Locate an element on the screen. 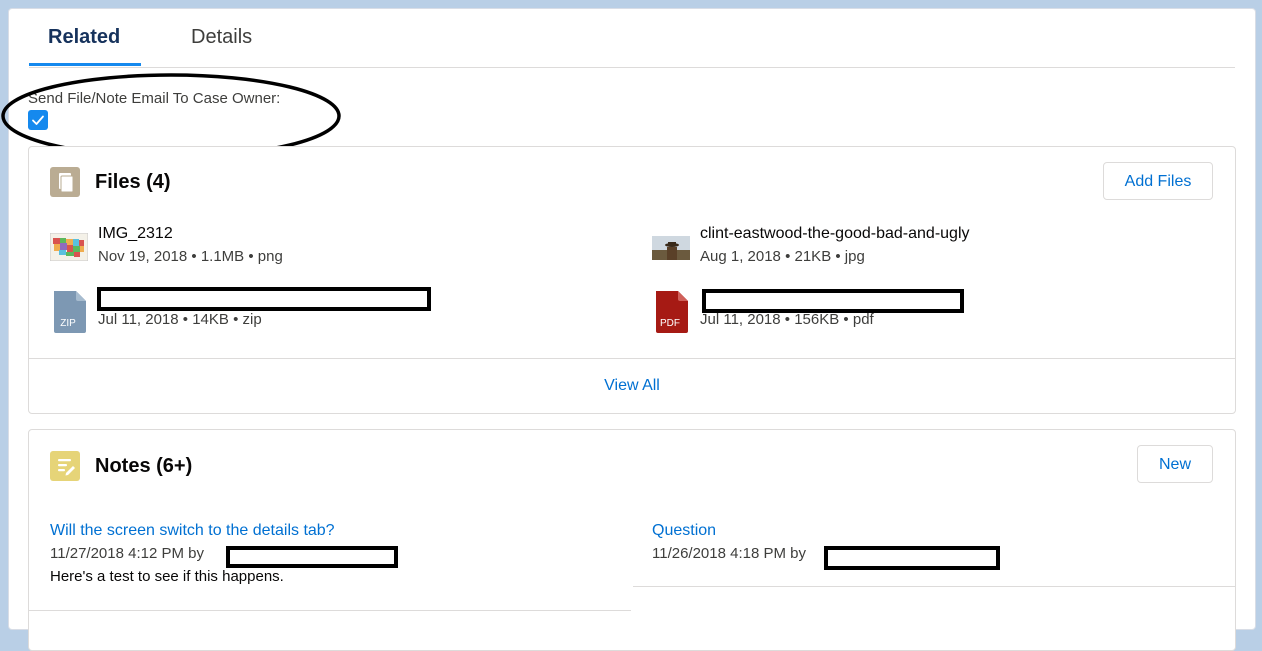 The image size is (1262, 651). file-meta: Jul 11, 2018 • 156KB • pdf is located at coordinates (787, 319).